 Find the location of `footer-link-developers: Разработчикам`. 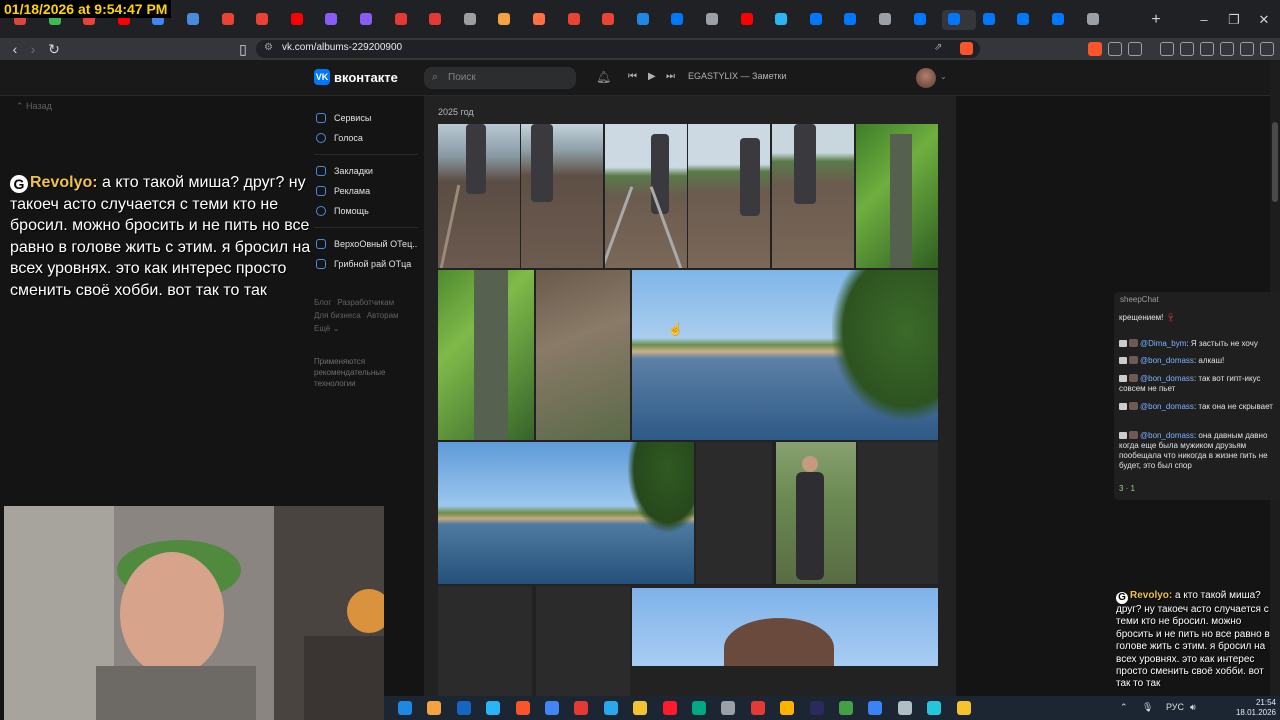

footer-link-developers: Разработчикам is located at coordinates (365, 302).